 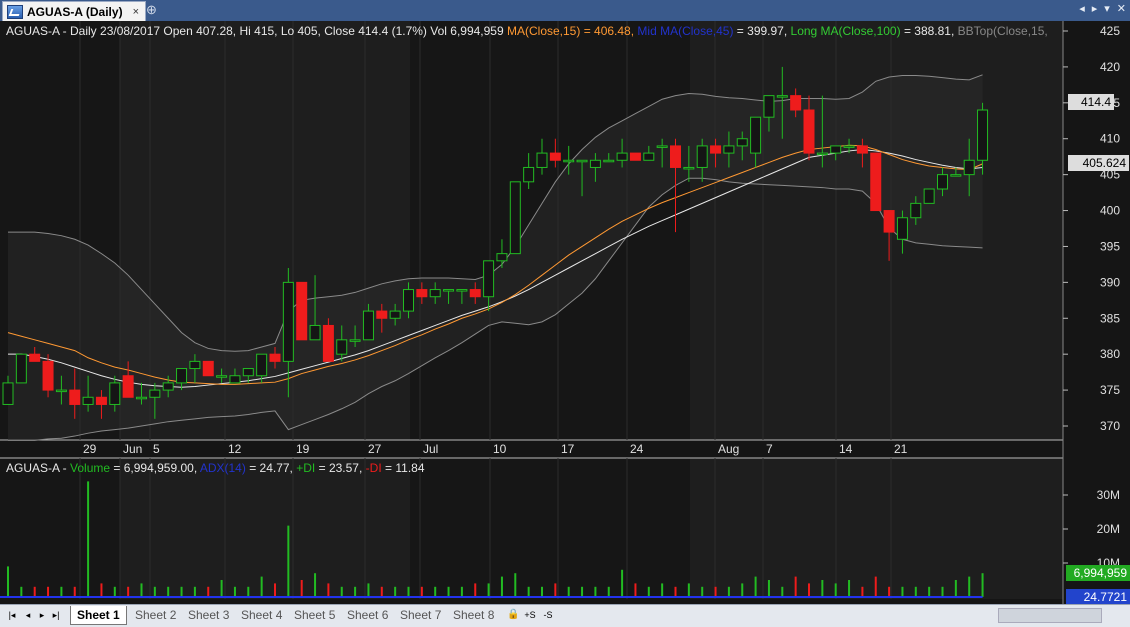 What do you see at coordinates (132, 449) in the screenshot?
I see `x-tick-label: Jun` at bounding box center [132, 449].